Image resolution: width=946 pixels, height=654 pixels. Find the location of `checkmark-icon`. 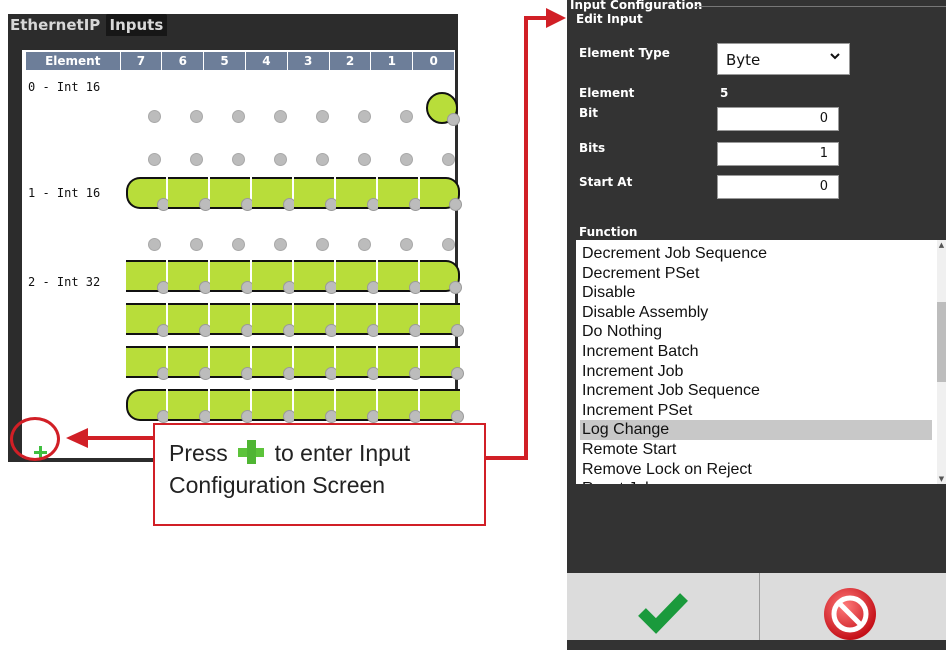

checkmark-icon is located at coordinates (663, 613).